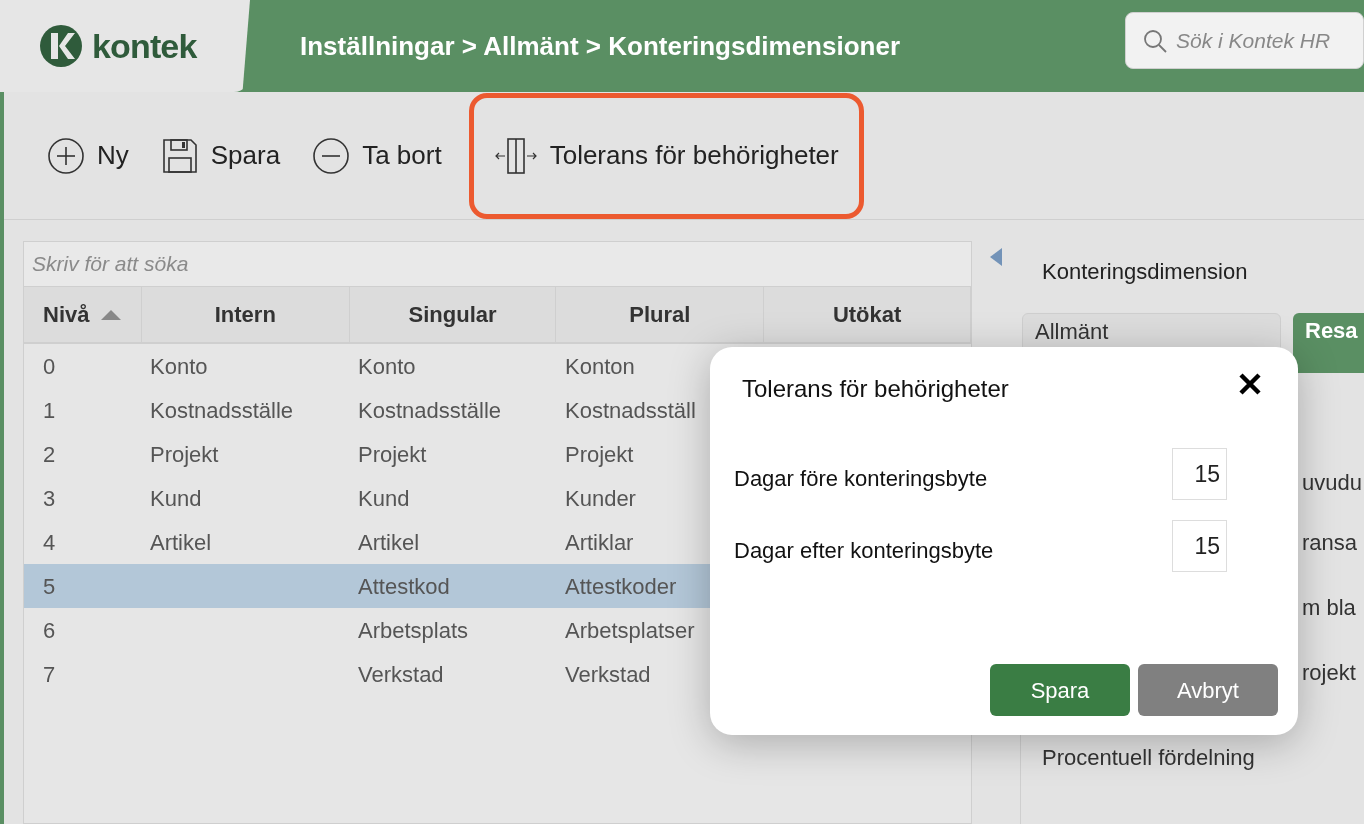 Image resolution: width=1364 pixels, height=824 pixels. Describe the element at coordinates (621, 586) in the screenshot. I see `table-cell: Attestkoder` at that location.